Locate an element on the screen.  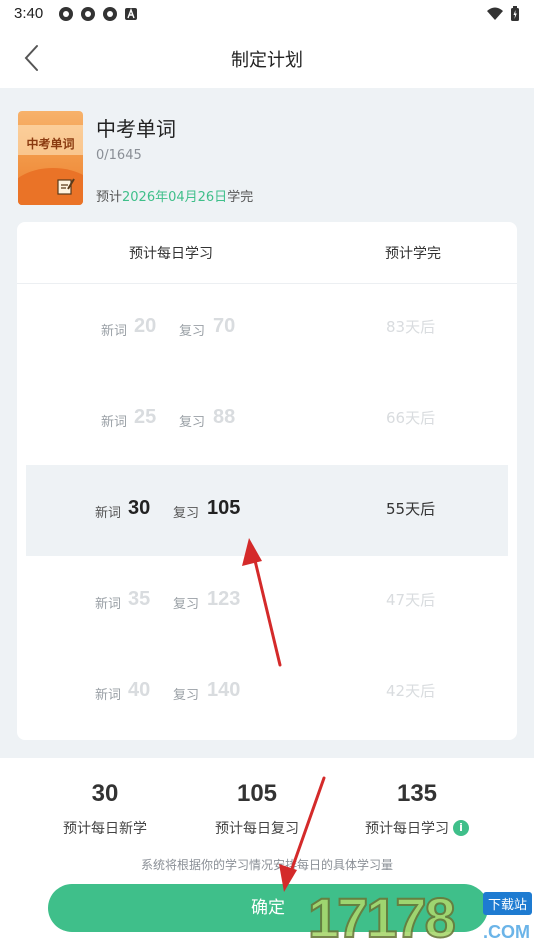
plan-option: 新词 35 复习 123 47天后 is located at coordinates (267, 601).